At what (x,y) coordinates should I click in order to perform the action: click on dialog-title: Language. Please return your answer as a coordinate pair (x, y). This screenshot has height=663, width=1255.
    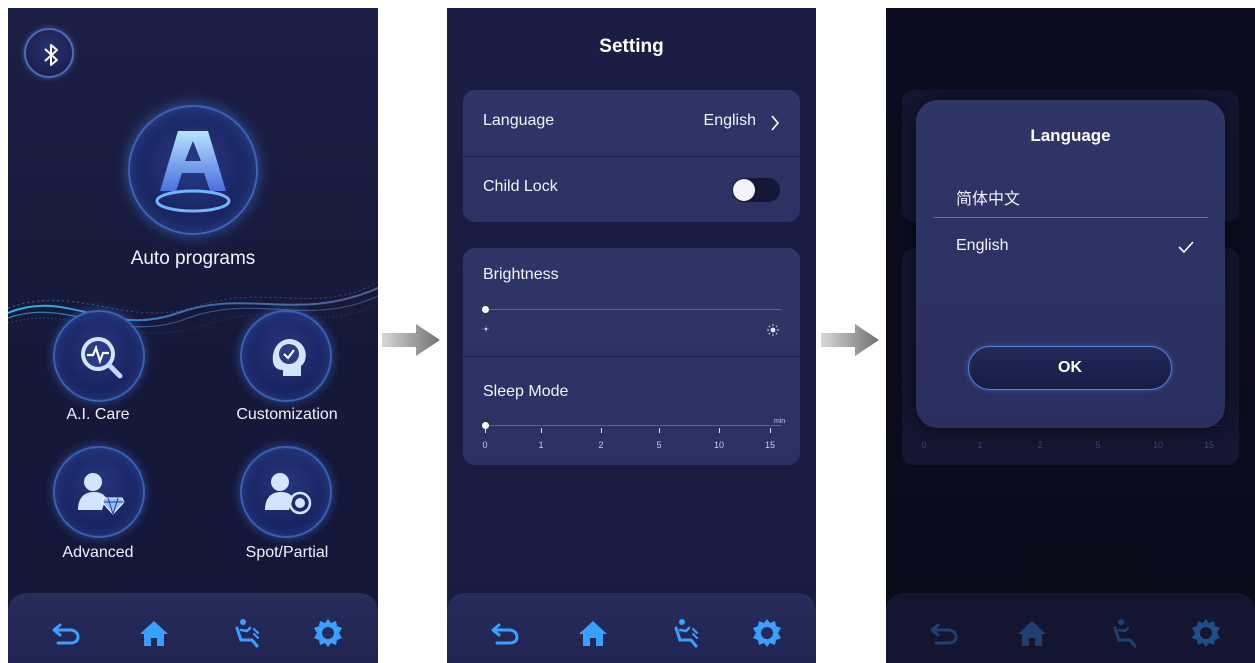
    Looking at the image, I should click on (1070, 135).